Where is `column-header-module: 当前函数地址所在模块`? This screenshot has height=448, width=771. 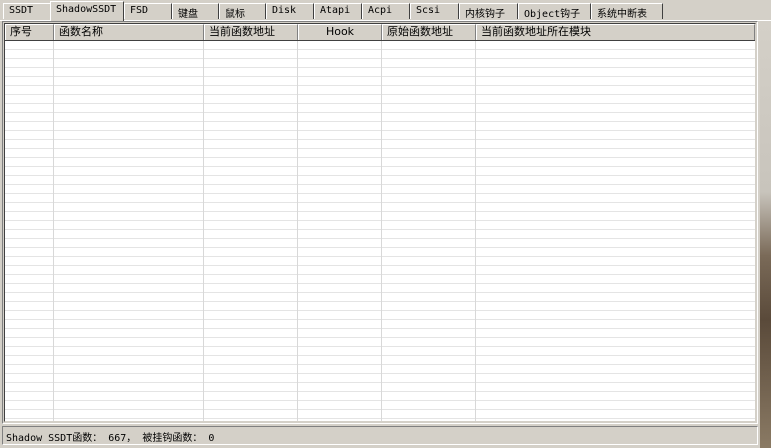
column-header-module: 当前函数地址所在模块 is located at coordinates (615, 32).